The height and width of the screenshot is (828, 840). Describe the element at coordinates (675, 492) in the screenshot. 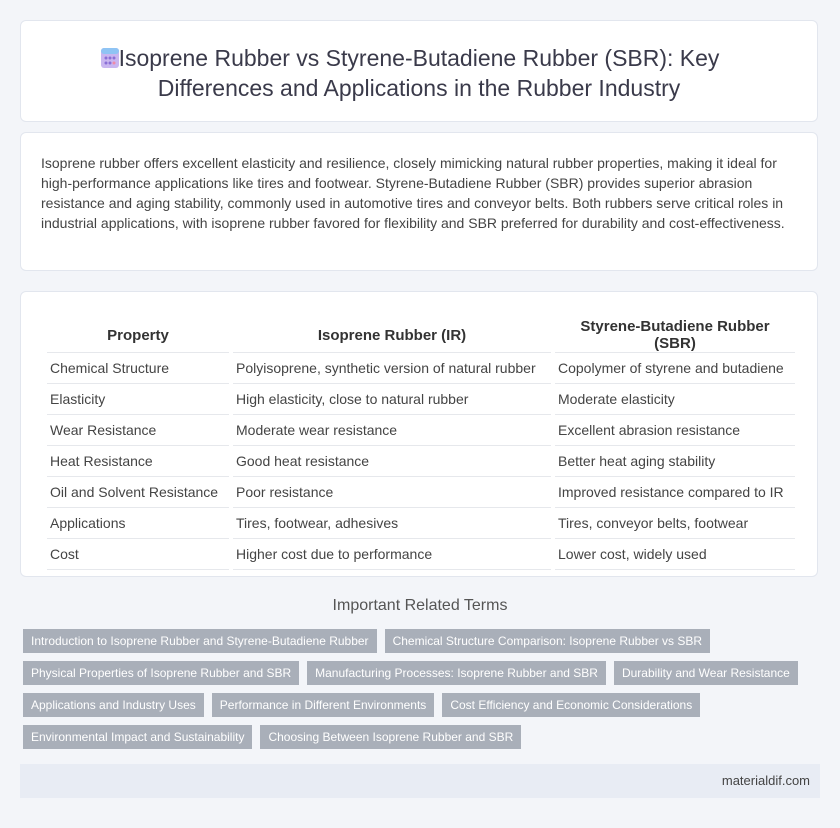

I see `cell-sbr: Improved resistance compared to IR` at that location.